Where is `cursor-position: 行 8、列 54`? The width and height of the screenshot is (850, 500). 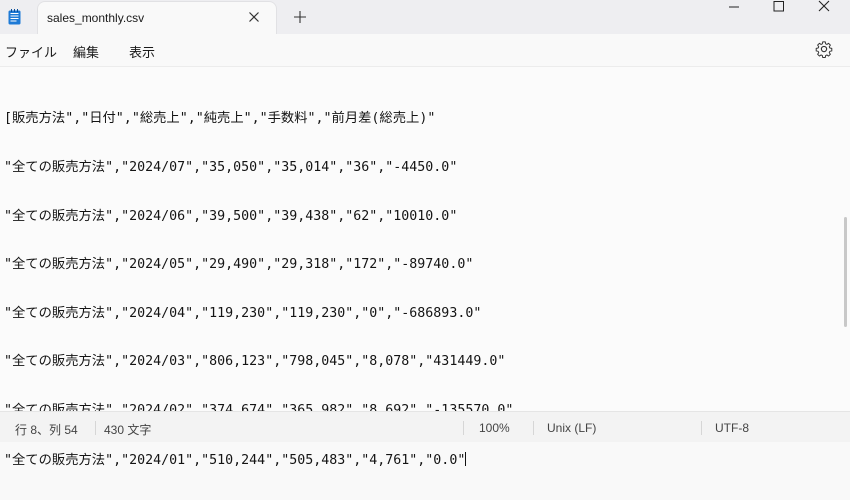 cursor-position: 行 8、列 54 is located at coordinates (46, 430).